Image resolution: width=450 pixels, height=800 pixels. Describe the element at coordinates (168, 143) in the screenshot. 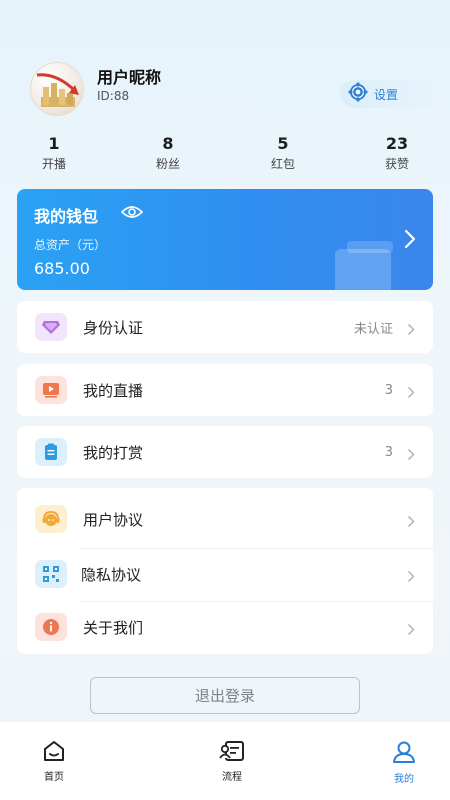

I see `stat-value: 8` at that location.